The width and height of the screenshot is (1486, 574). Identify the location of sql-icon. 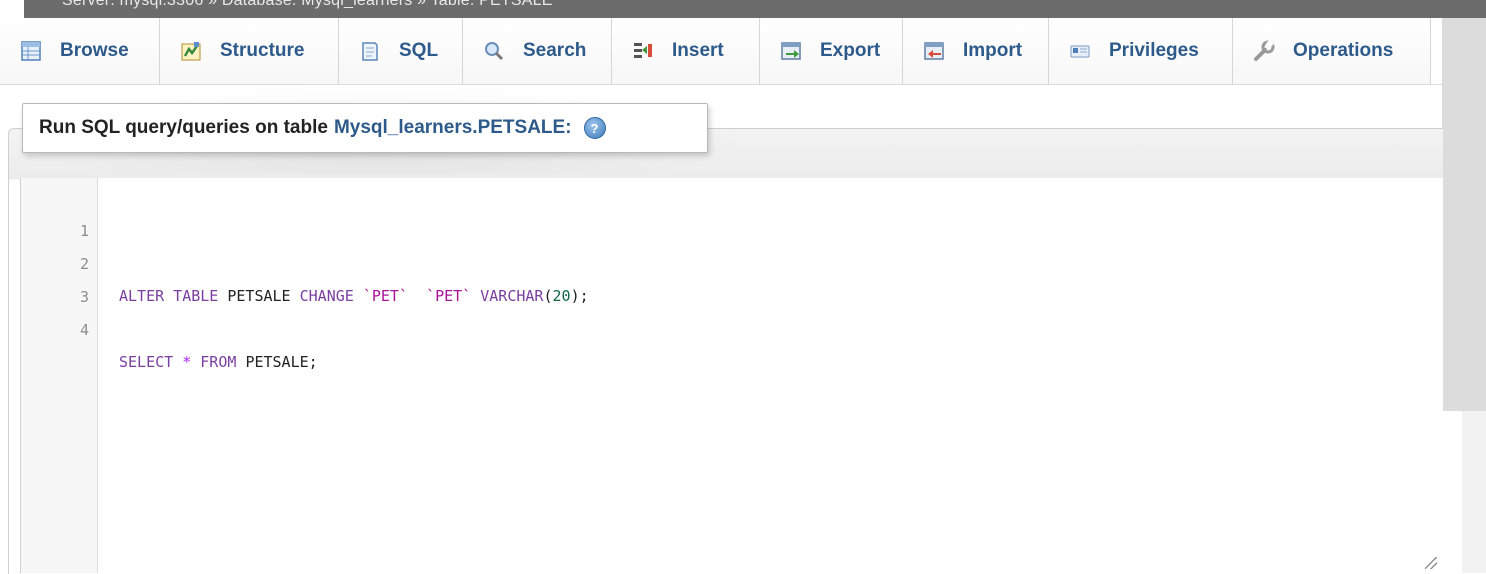
(370, 51).